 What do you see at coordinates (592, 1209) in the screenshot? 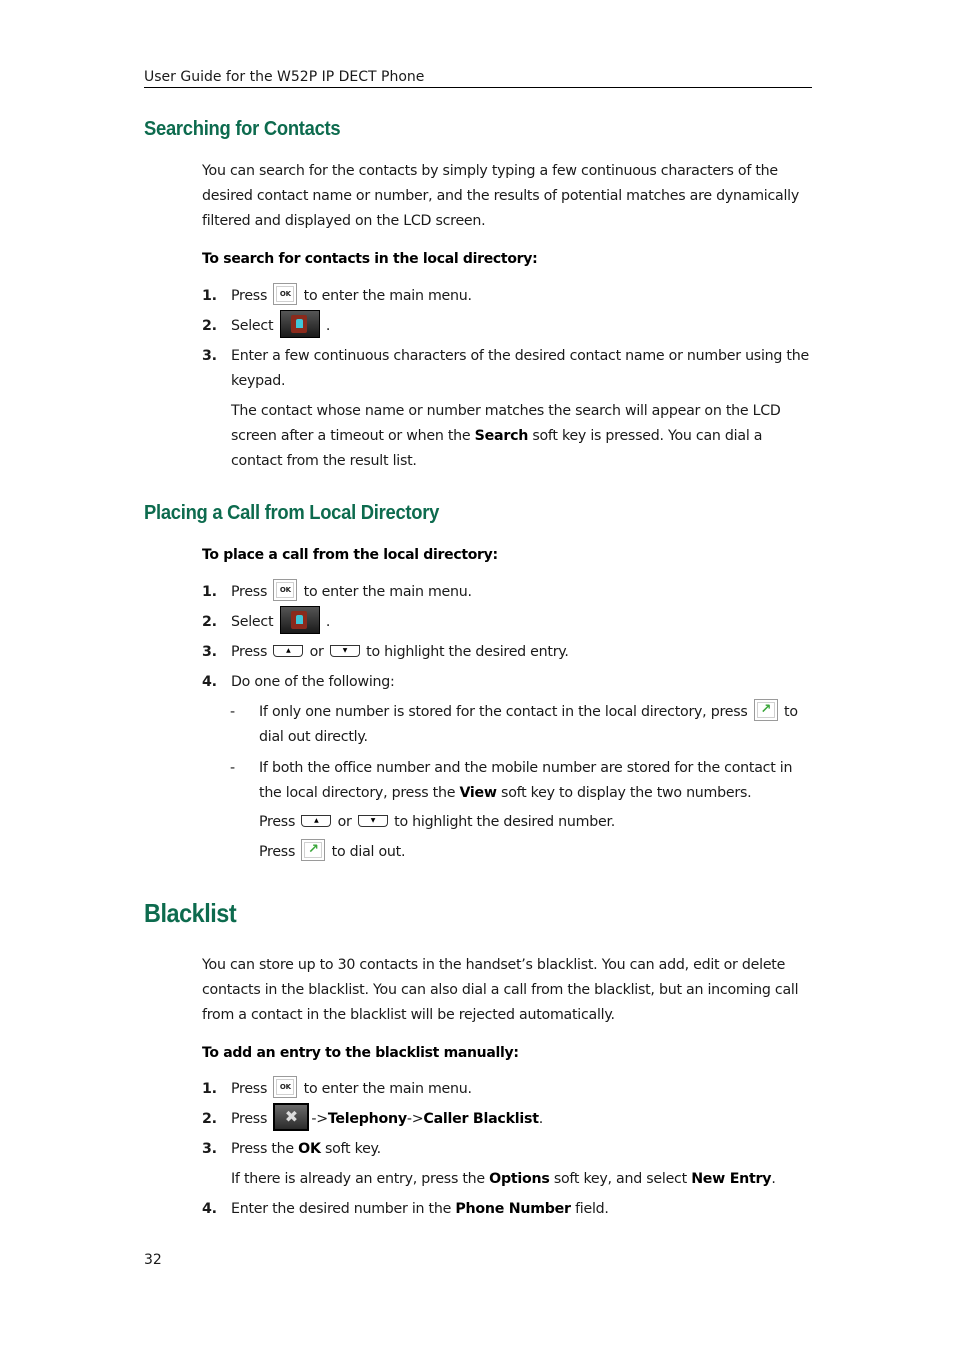
I see `step-text: field.` at bounding box center [592, 1209].